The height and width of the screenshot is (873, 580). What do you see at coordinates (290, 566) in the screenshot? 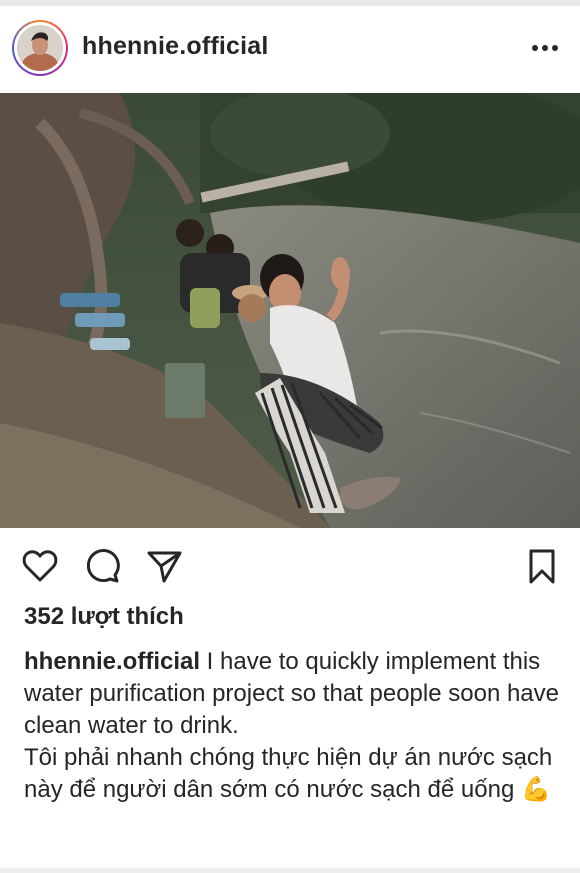
I see `post-actions` at bounding box center [290, 566].